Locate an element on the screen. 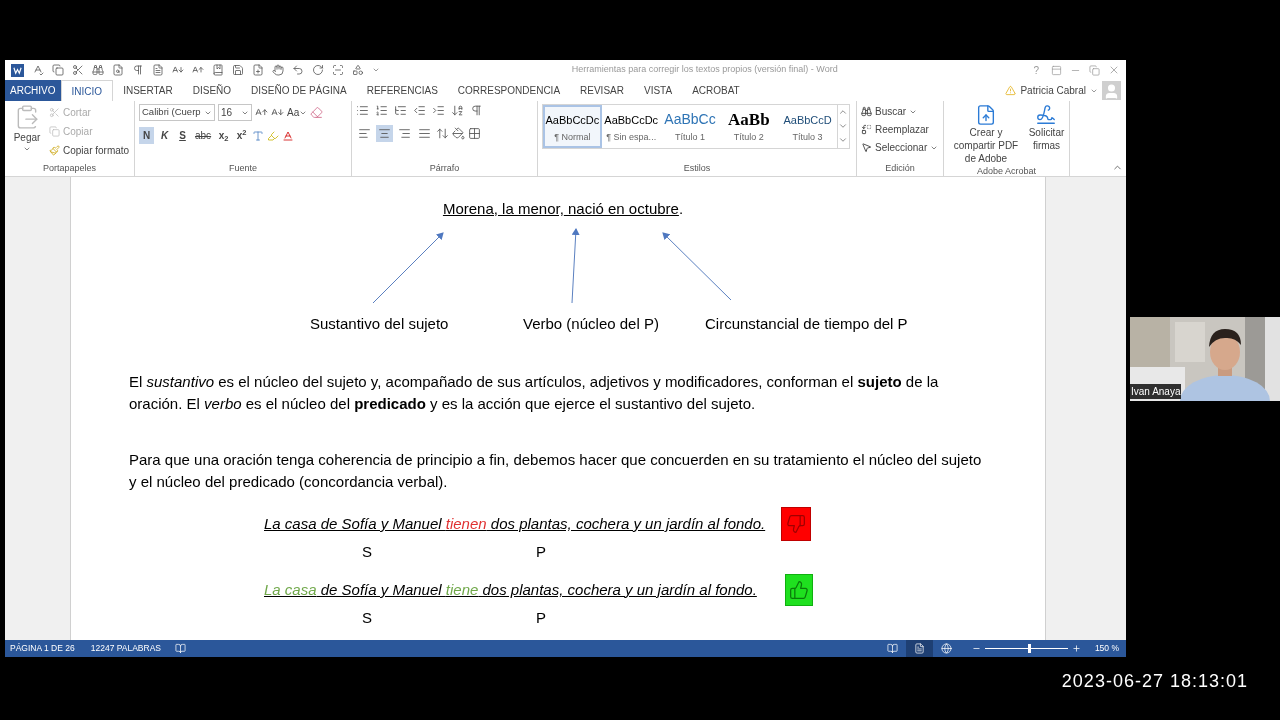 This screenshot has width=1280, height=720. annotation-label: Verbo (núcleo del P) is located at coordinates (591, 324).